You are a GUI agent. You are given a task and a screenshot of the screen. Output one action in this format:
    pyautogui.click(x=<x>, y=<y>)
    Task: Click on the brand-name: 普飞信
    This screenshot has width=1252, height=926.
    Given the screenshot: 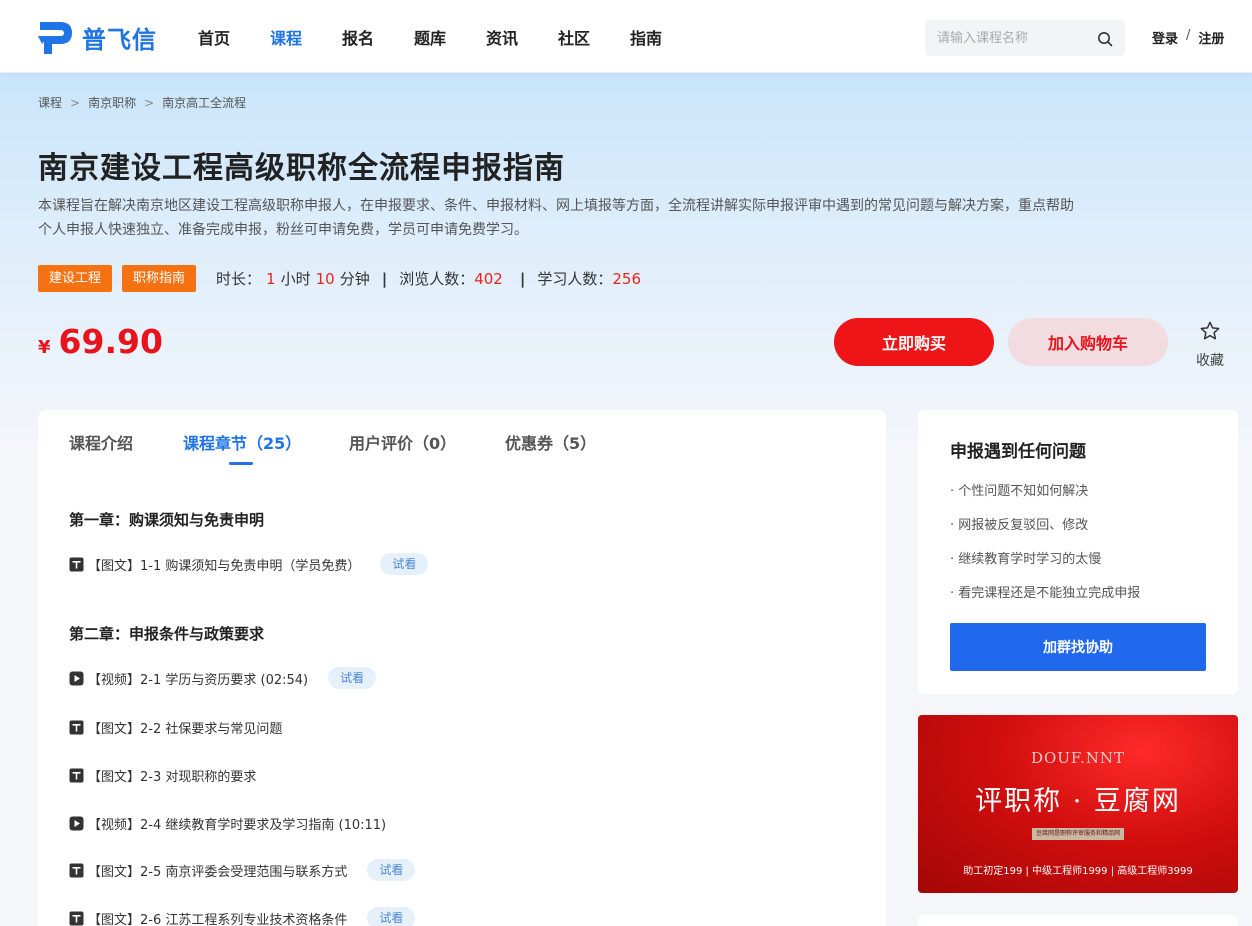 What is the action you would take?
    pyautogui.click(x=119, y=39)
    